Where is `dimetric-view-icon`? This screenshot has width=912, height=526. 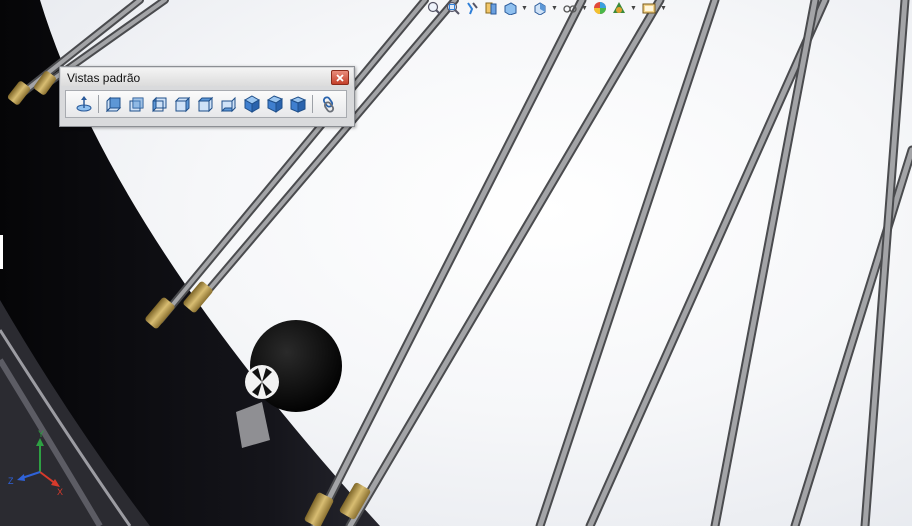 dimetric-view-icon is located at coordinates (297, 104).